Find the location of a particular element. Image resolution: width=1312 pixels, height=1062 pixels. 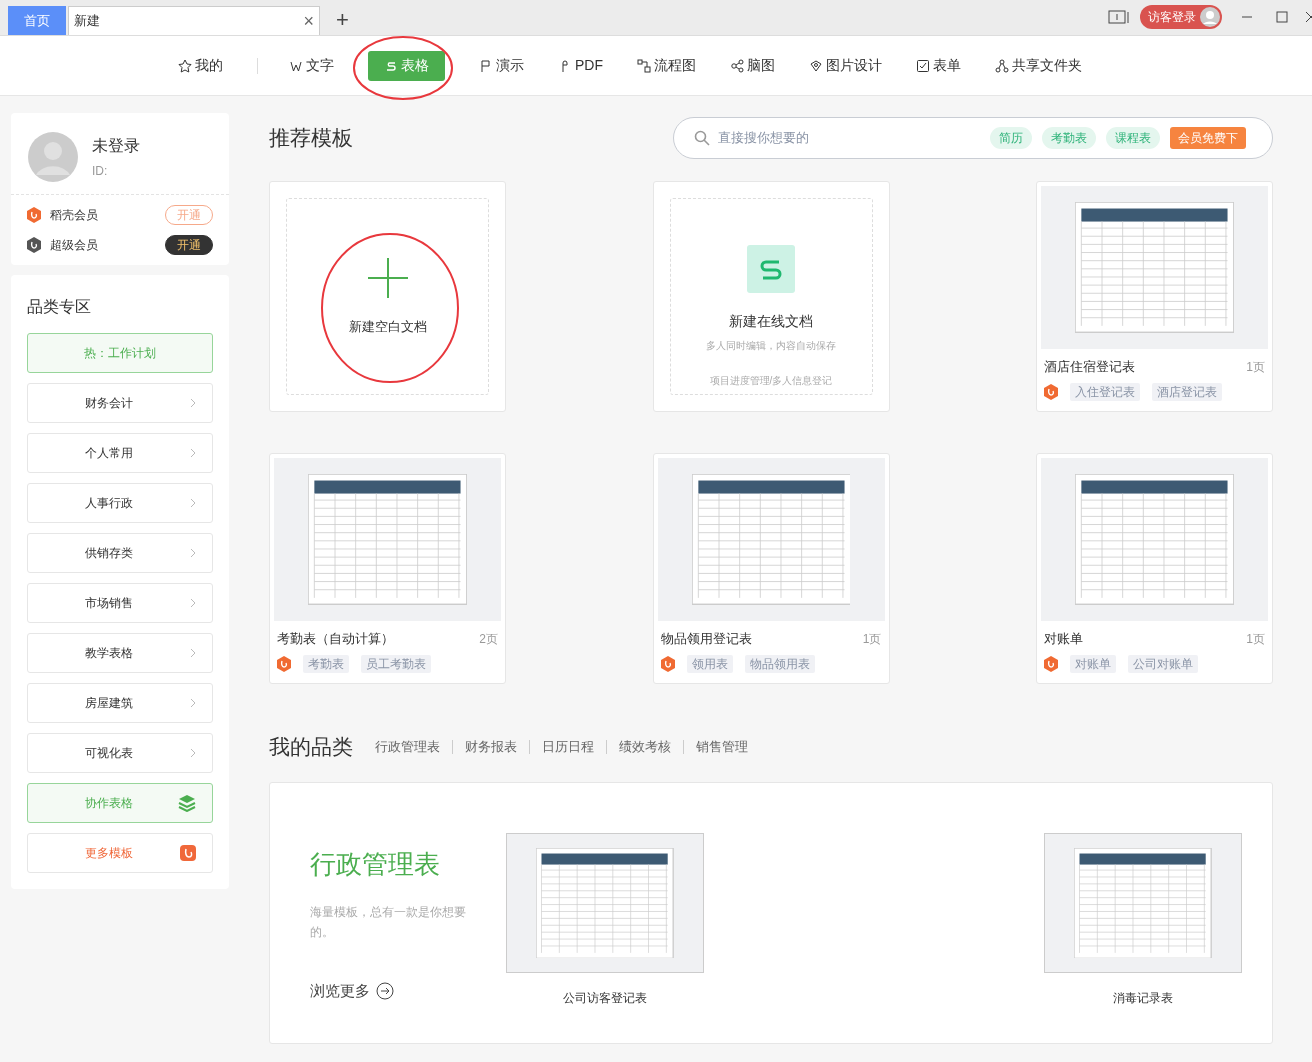

category-item: 可视化表 is located at coordinates (120, 753).